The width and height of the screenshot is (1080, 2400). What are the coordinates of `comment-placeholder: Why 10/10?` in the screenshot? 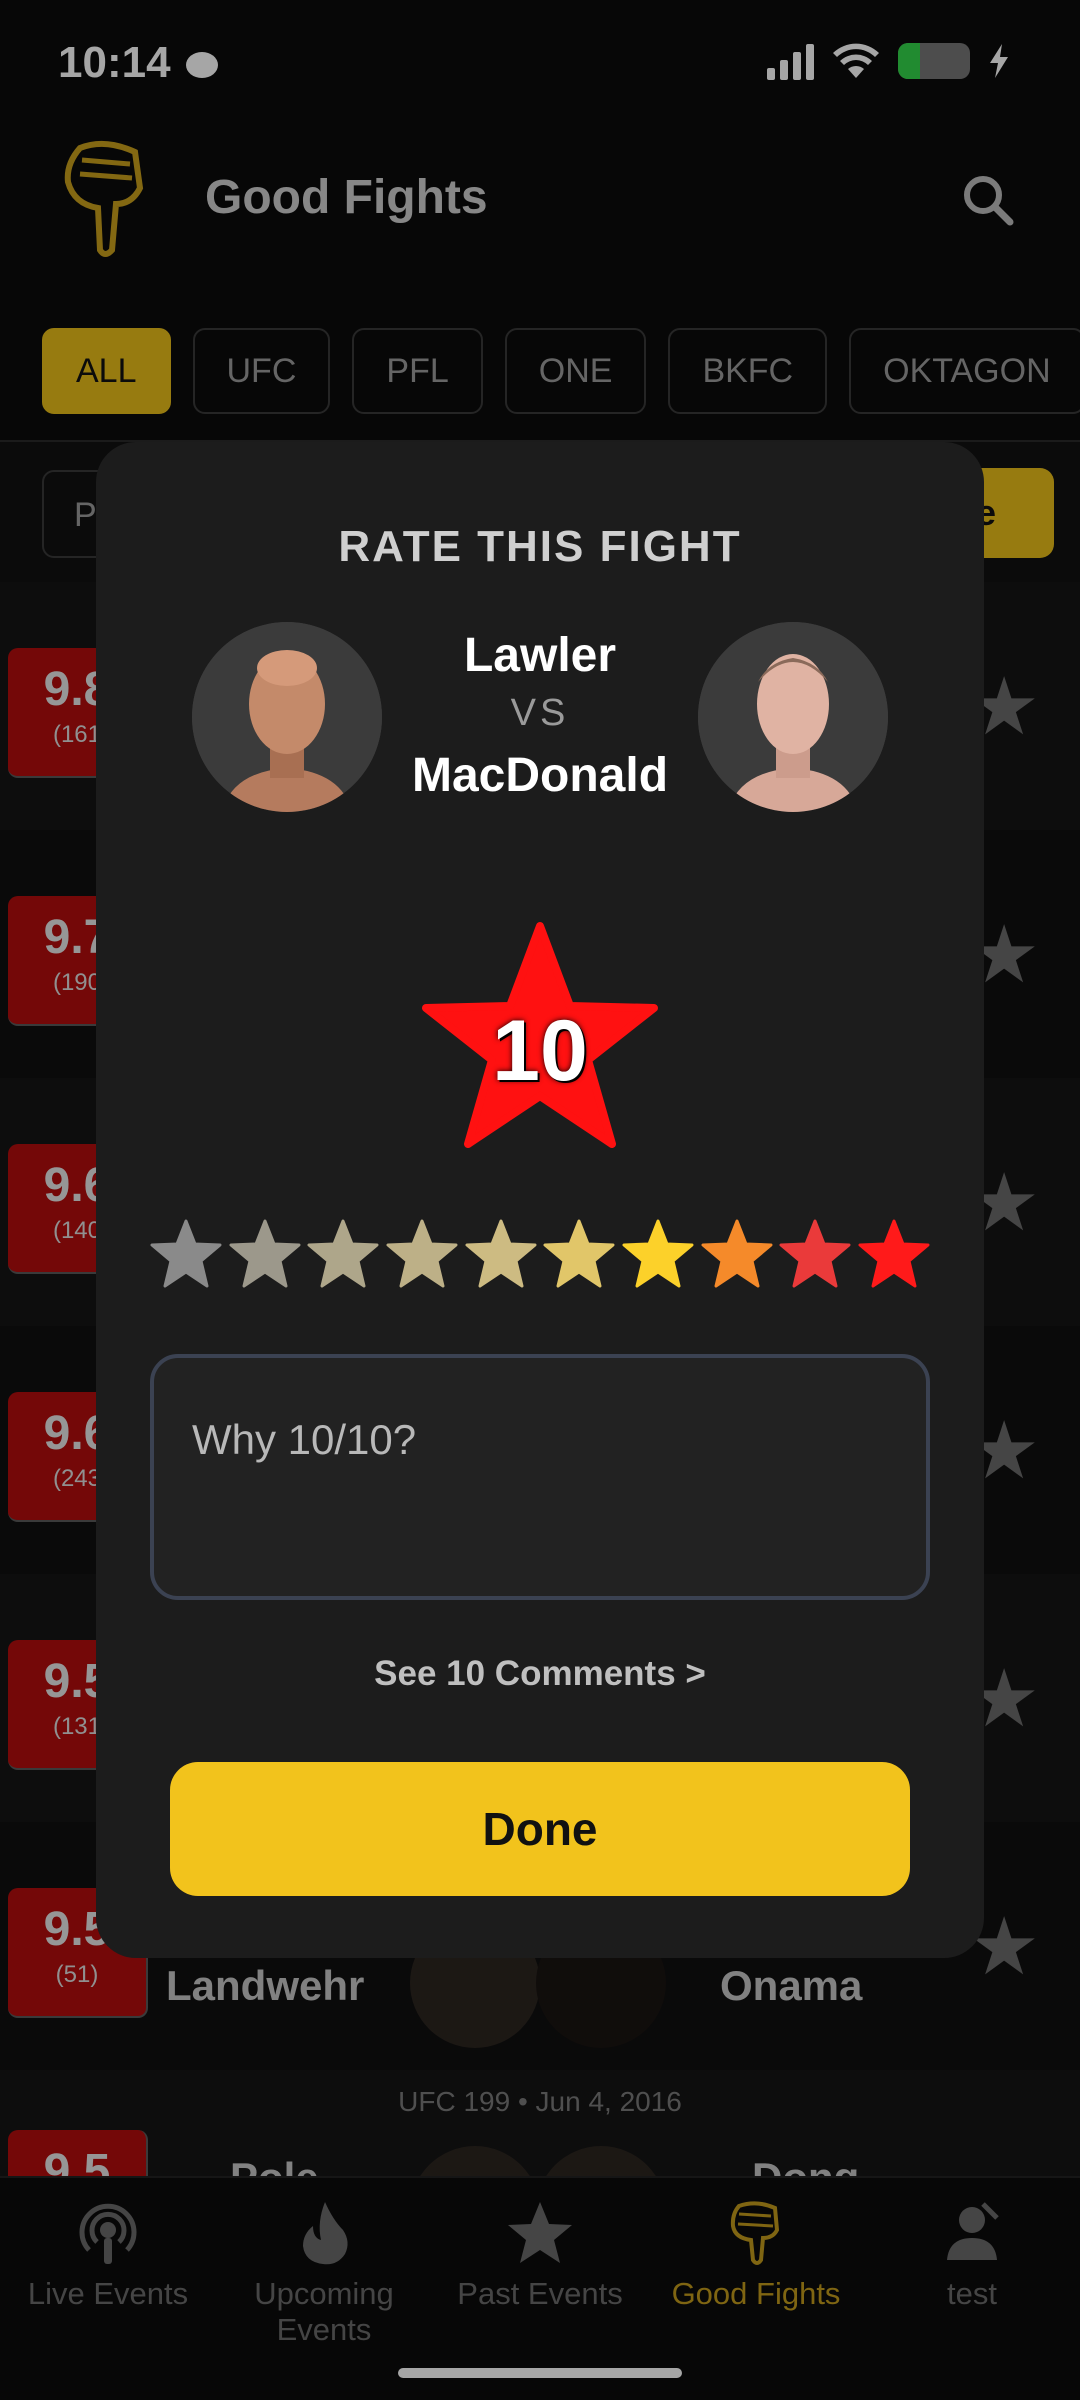 It's located at (304, 1439).